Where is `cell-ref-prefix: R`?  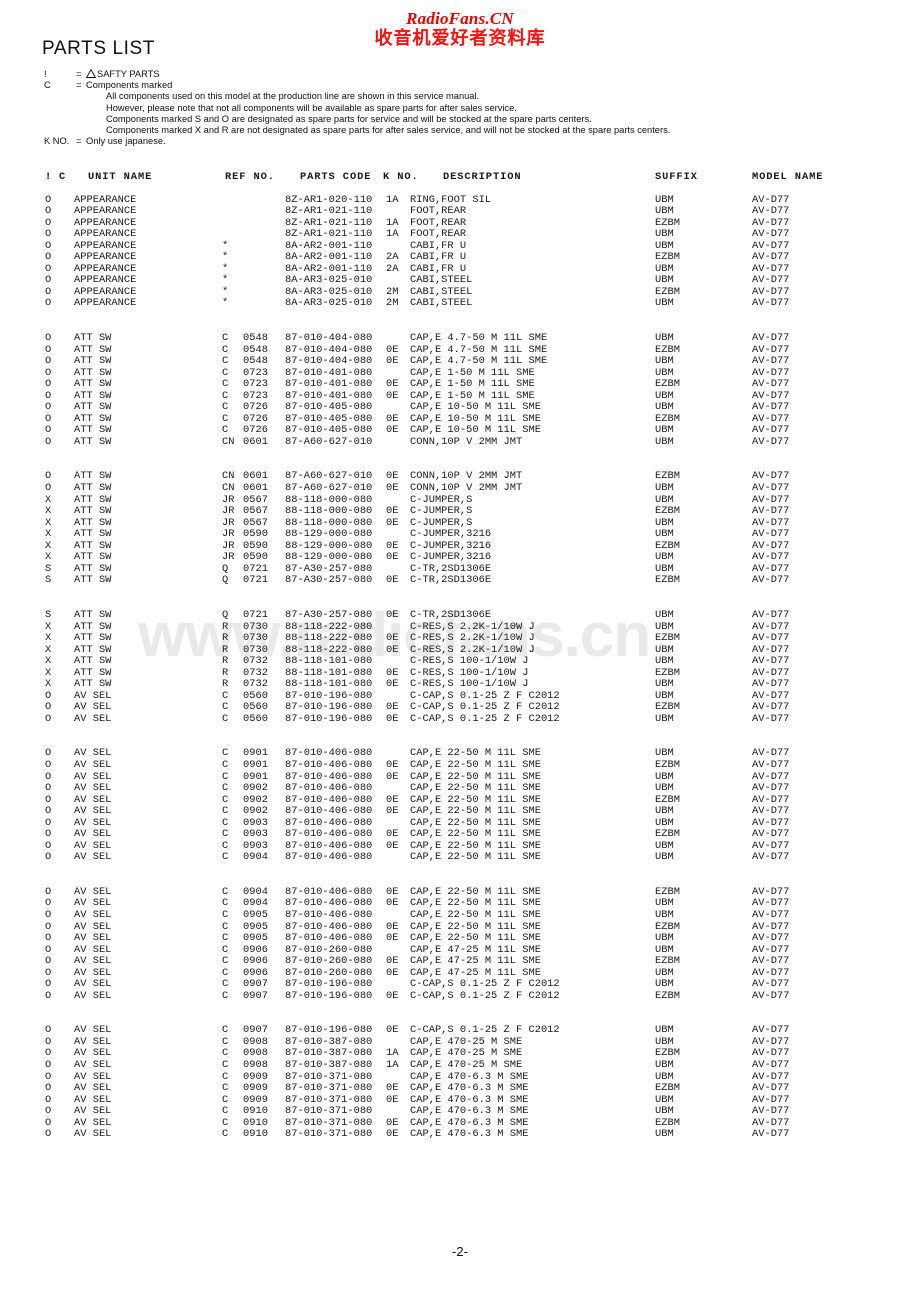
cell-ref-prefix: R is located at coordinates (225, 661).